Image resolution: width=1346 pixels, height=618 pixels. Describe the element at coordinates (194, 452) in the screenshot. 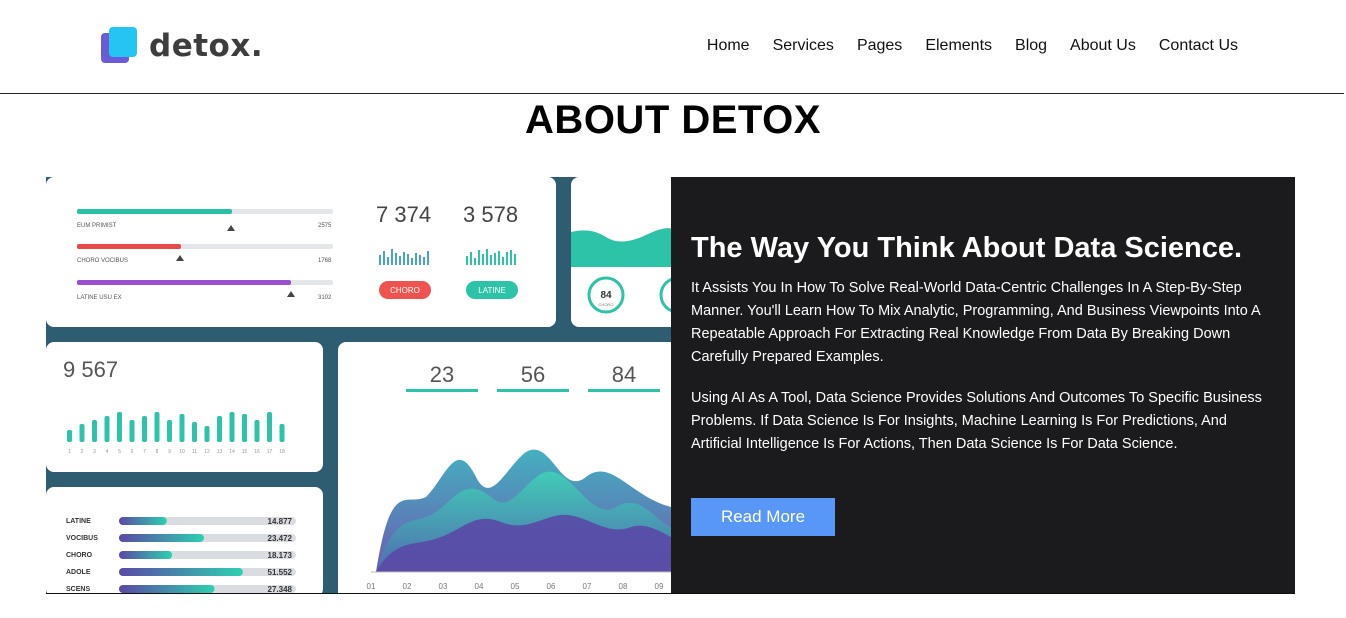

I see `bar-axis-label: 11` at that location.